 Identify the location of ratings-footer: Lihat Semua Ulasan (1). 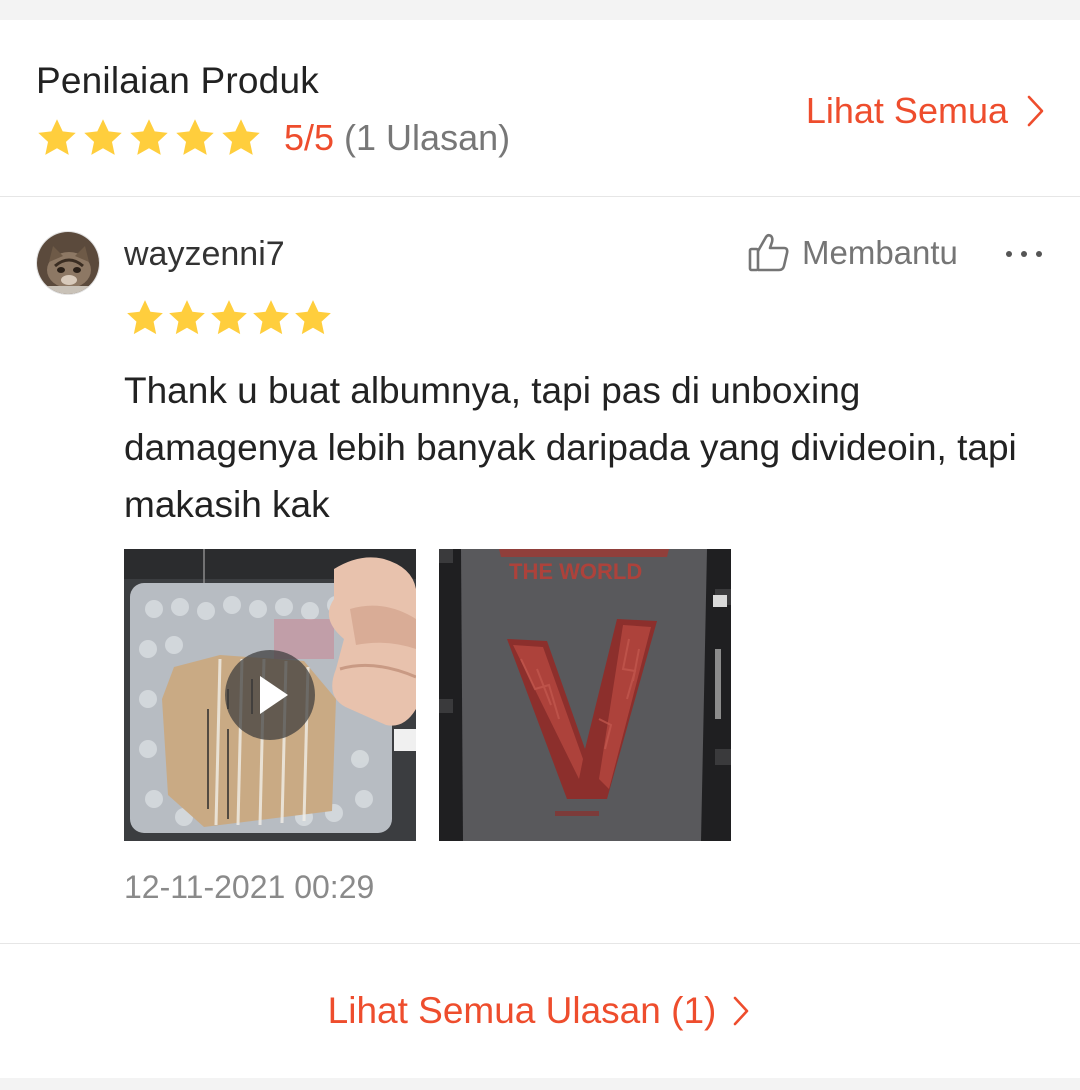
(540, 1011).